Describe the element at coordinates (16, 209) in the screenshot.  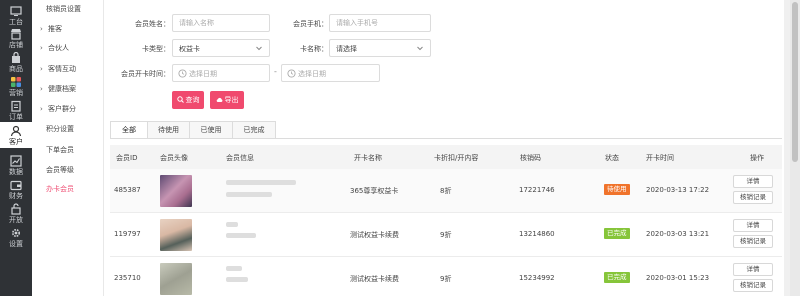
I see `open-icon` at that location.